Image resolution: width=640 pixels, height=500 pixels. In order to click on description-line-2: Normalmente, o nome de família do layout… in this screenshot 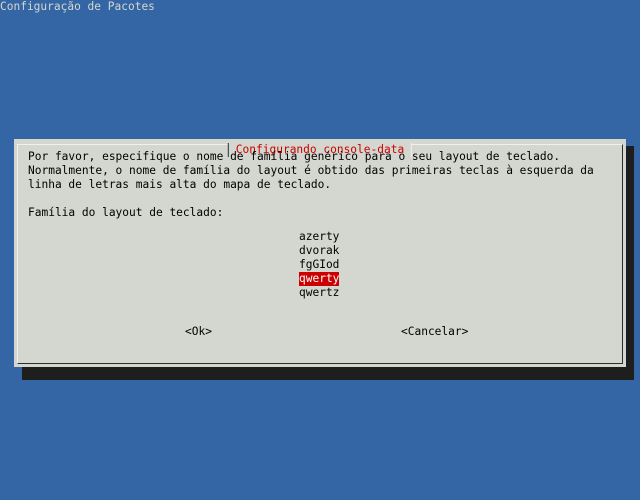, I will do `click(311, 170)`.